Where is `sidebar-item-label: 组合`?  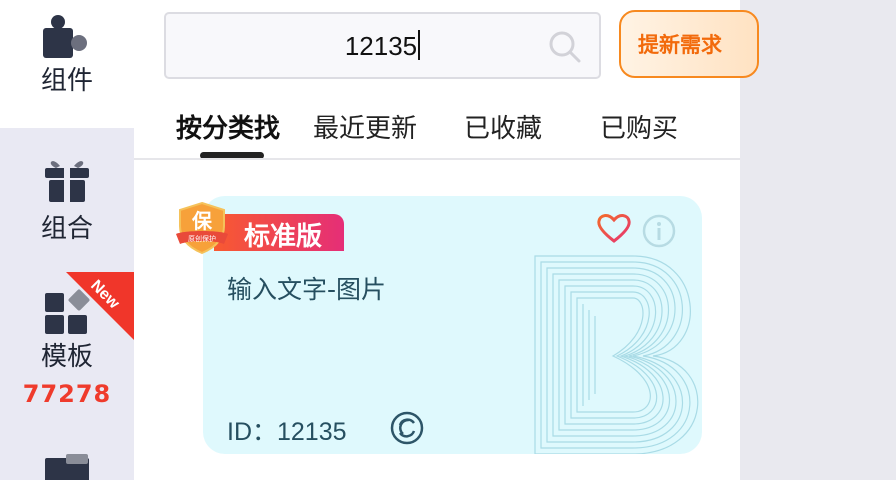 sidebar-item-label: 组合 is located at coordinates (66, 229).